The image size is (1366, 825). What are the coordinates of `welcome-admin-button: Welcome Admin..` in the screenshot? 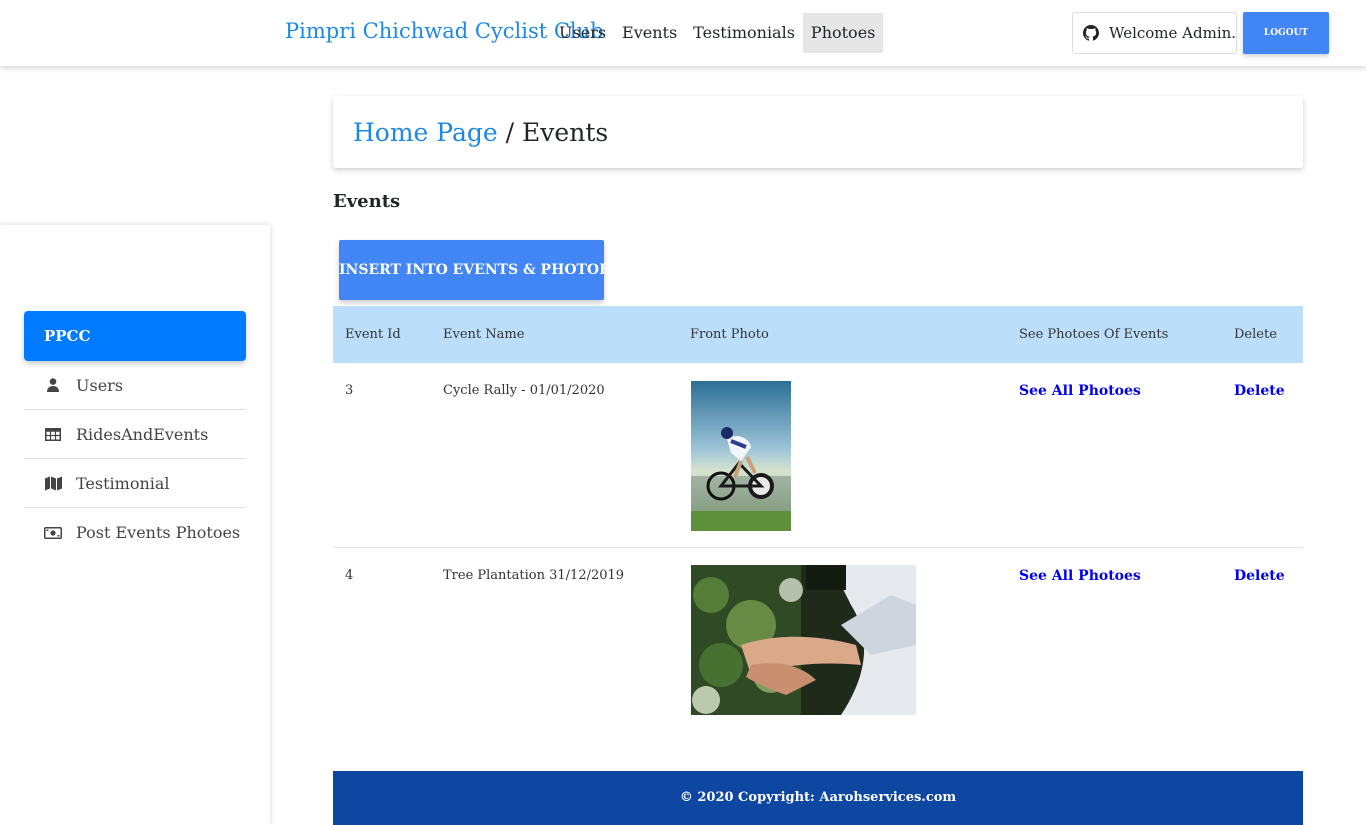 It's located at (1154, 33).